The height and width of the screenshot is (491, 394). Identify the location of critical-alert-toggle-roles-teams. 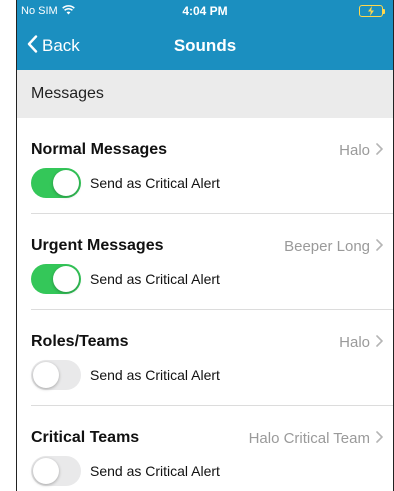
(56, 375).